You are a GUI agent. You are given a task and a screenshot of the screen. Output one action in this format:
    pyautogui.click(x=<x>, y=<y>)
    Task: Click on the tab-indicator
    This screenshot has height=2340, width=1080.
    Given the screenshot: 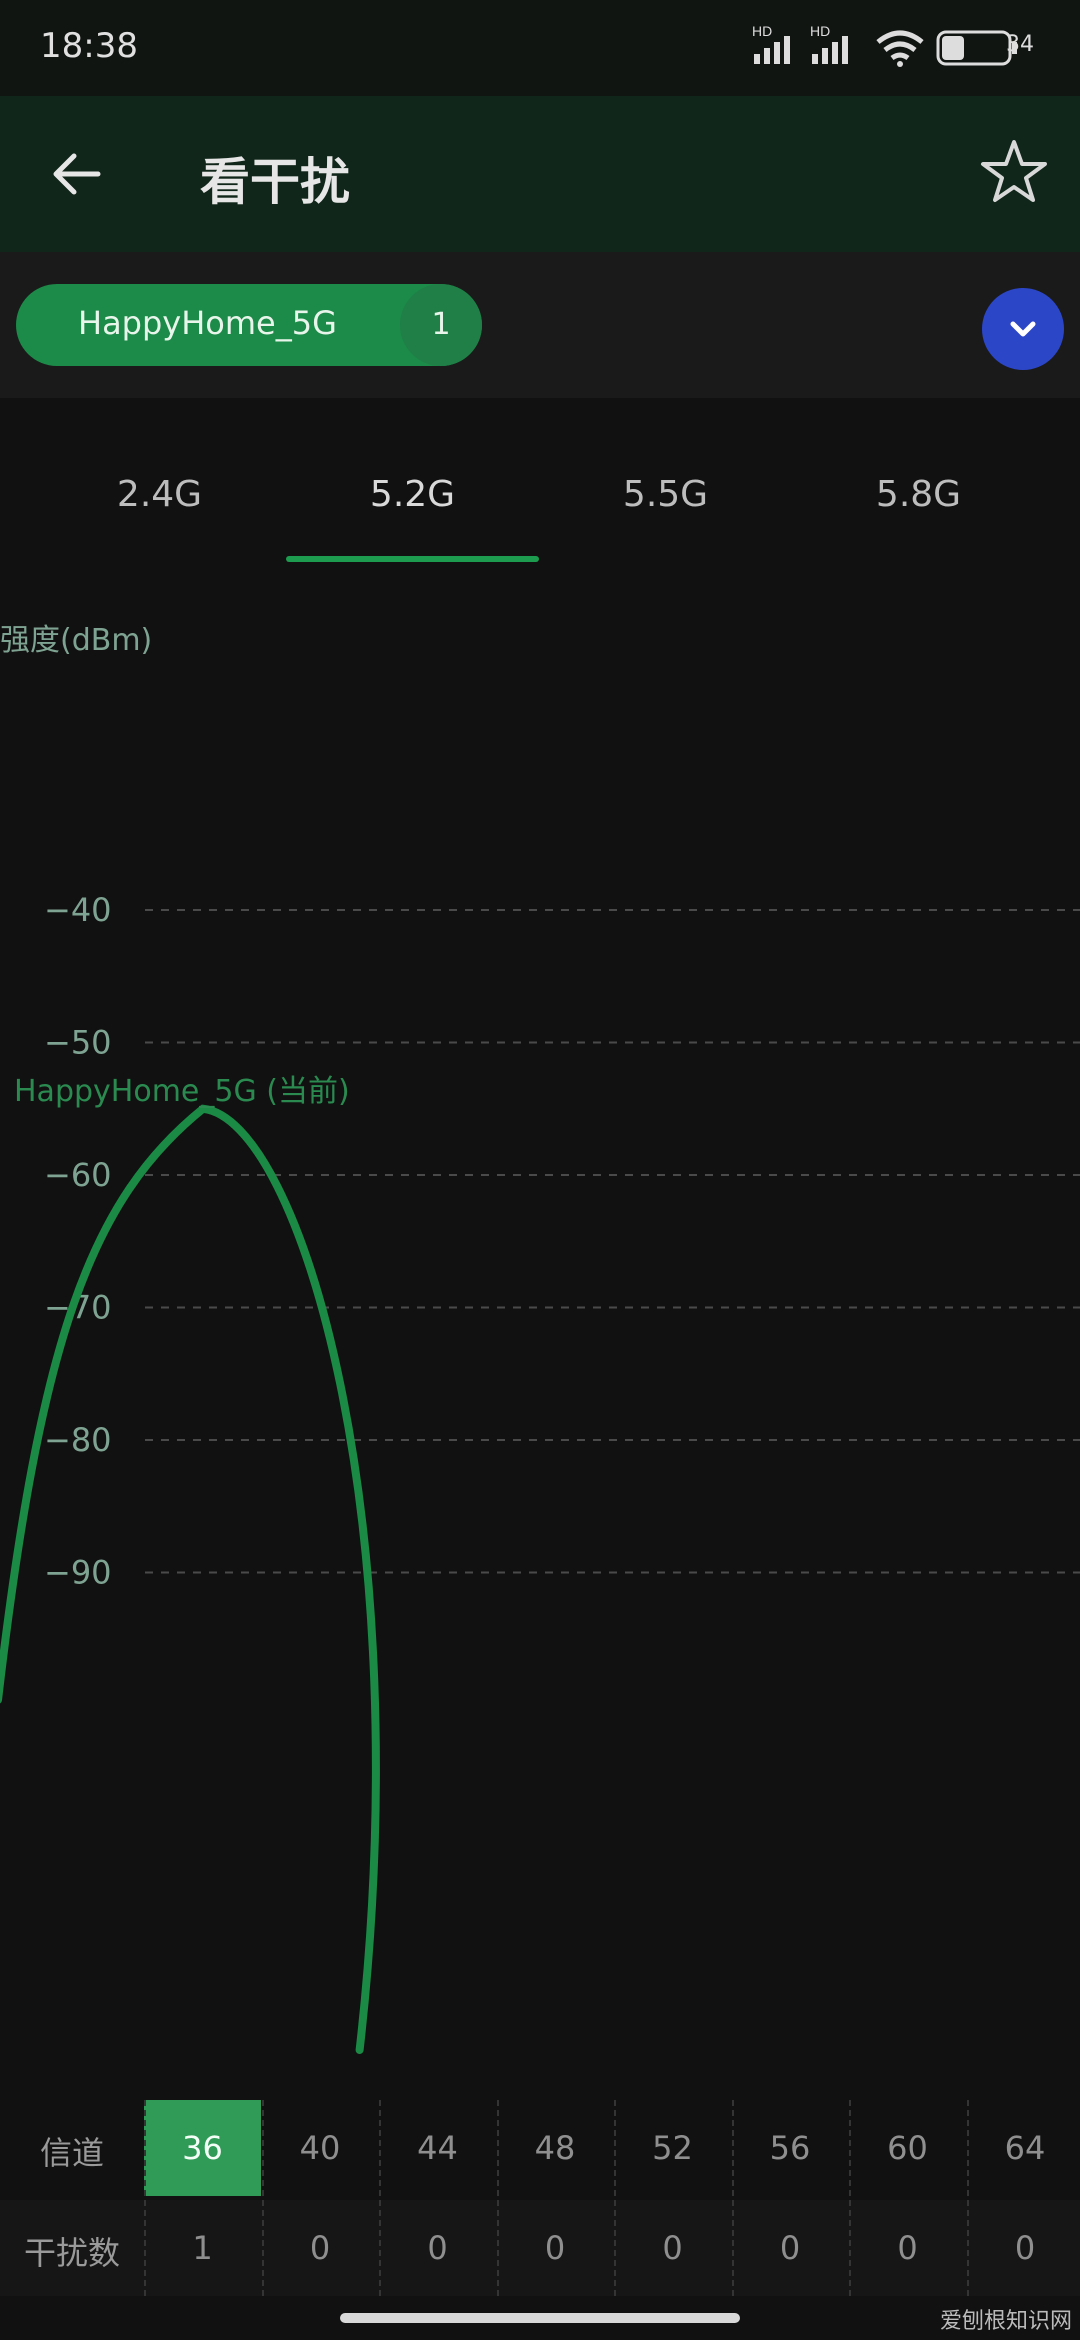 What is the action you would take?
    pyautogui.click(x=412, y=559)
    